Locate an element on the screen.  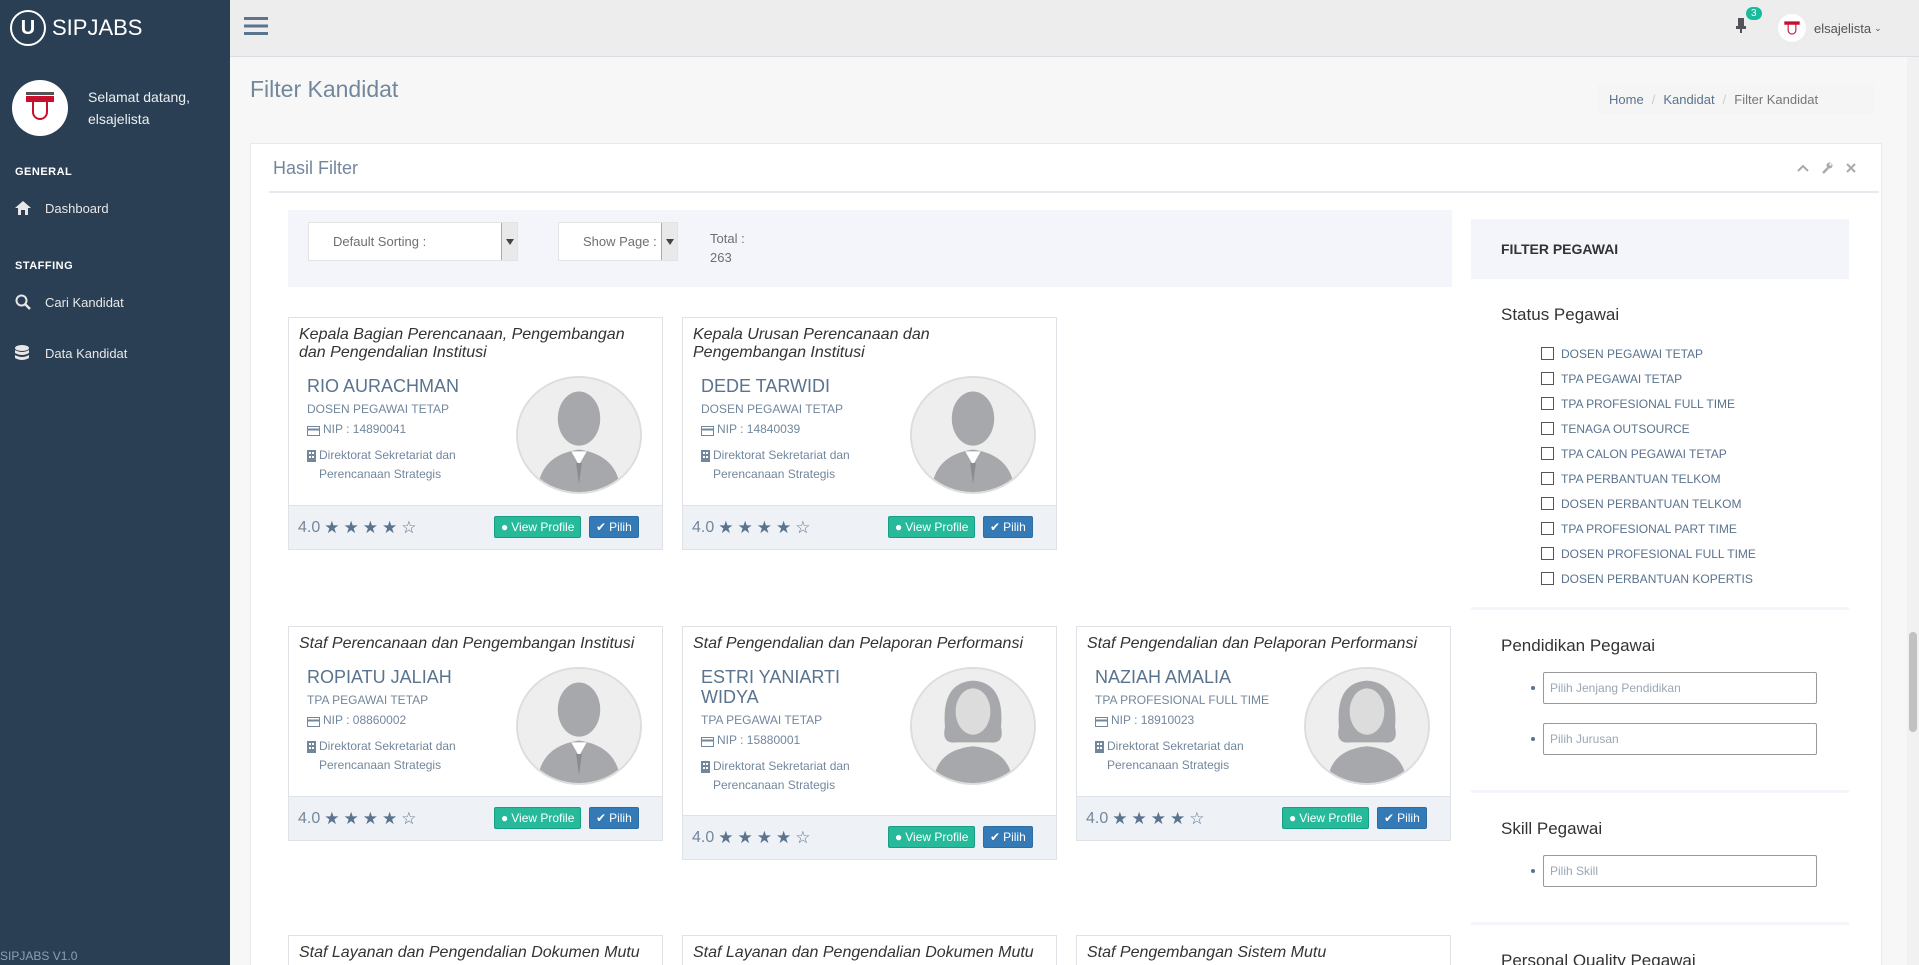
notification-badge: 3 is located at coordinates (1754, 13).